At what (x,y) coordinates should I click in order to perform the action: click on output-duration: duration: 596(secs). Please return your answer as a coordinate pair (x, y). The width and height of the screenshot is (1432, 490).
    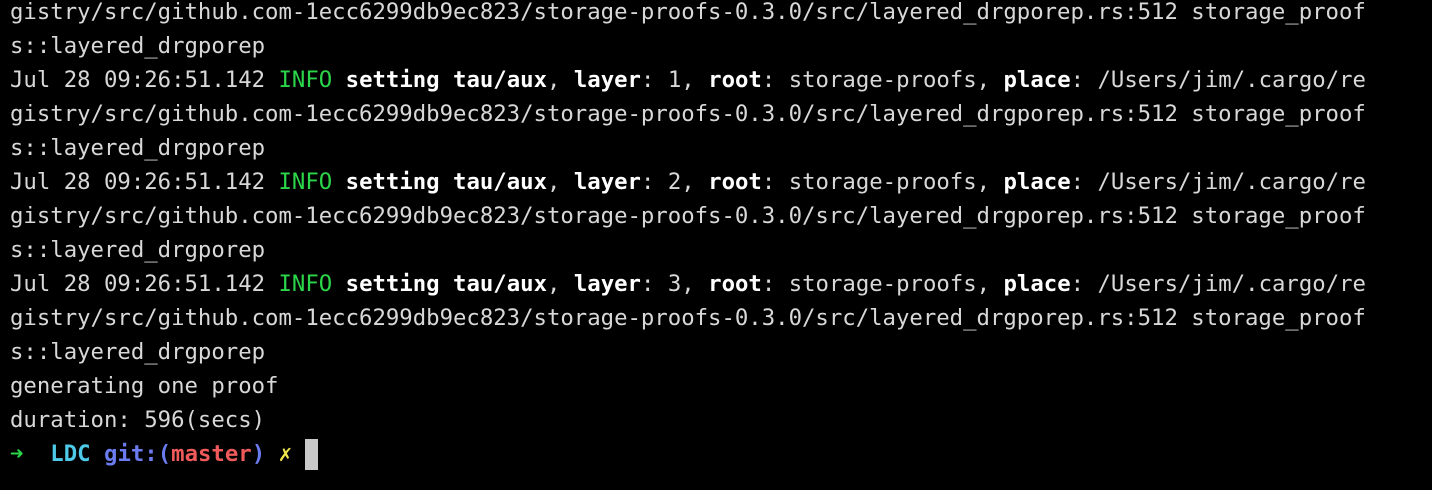
    Looking at the image, I should click on (138, 420).